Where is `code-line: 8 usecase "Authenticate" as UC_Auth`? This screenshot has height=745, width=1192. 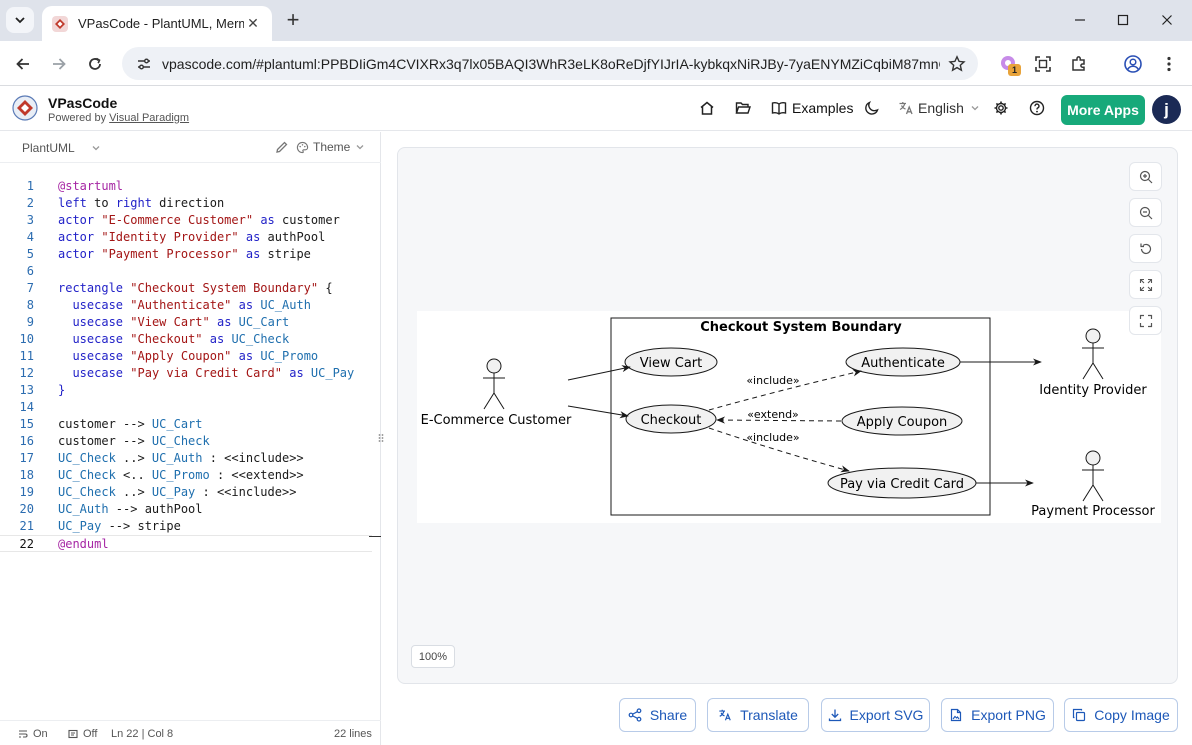 code-line: 8 usecase "Authenticate" as UC_Auth is located at coordinates (186, 305).